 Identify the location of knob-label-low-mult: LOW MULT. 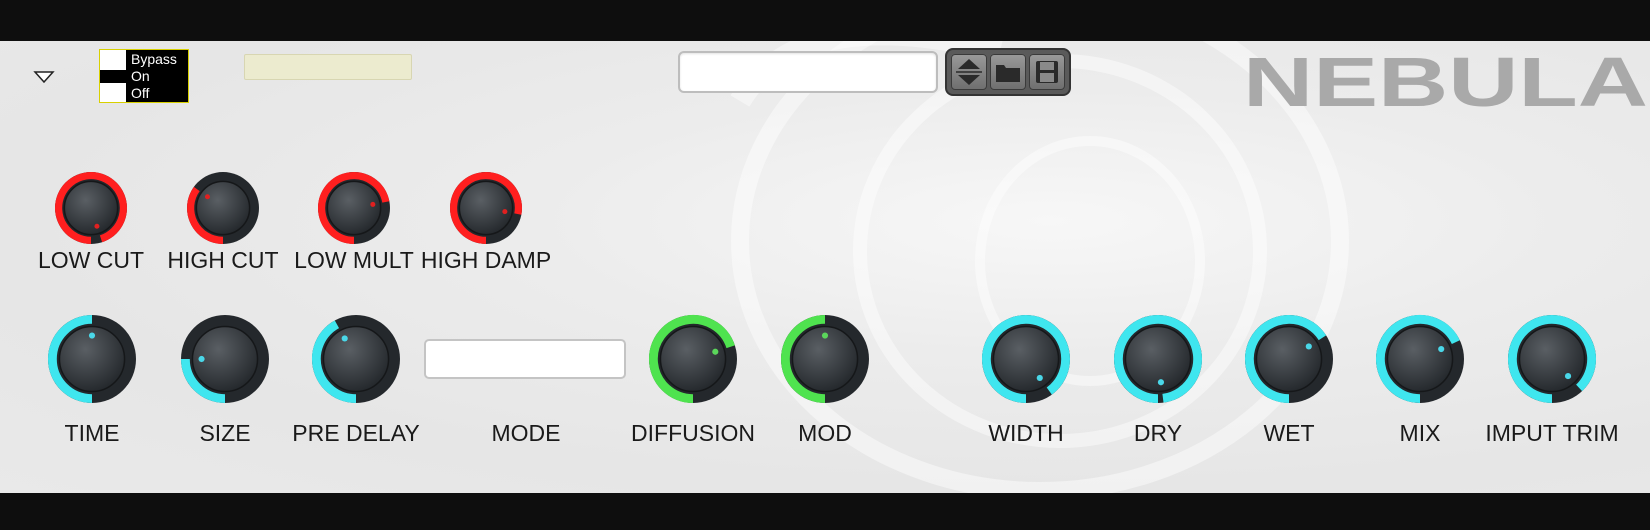
(354, 260).